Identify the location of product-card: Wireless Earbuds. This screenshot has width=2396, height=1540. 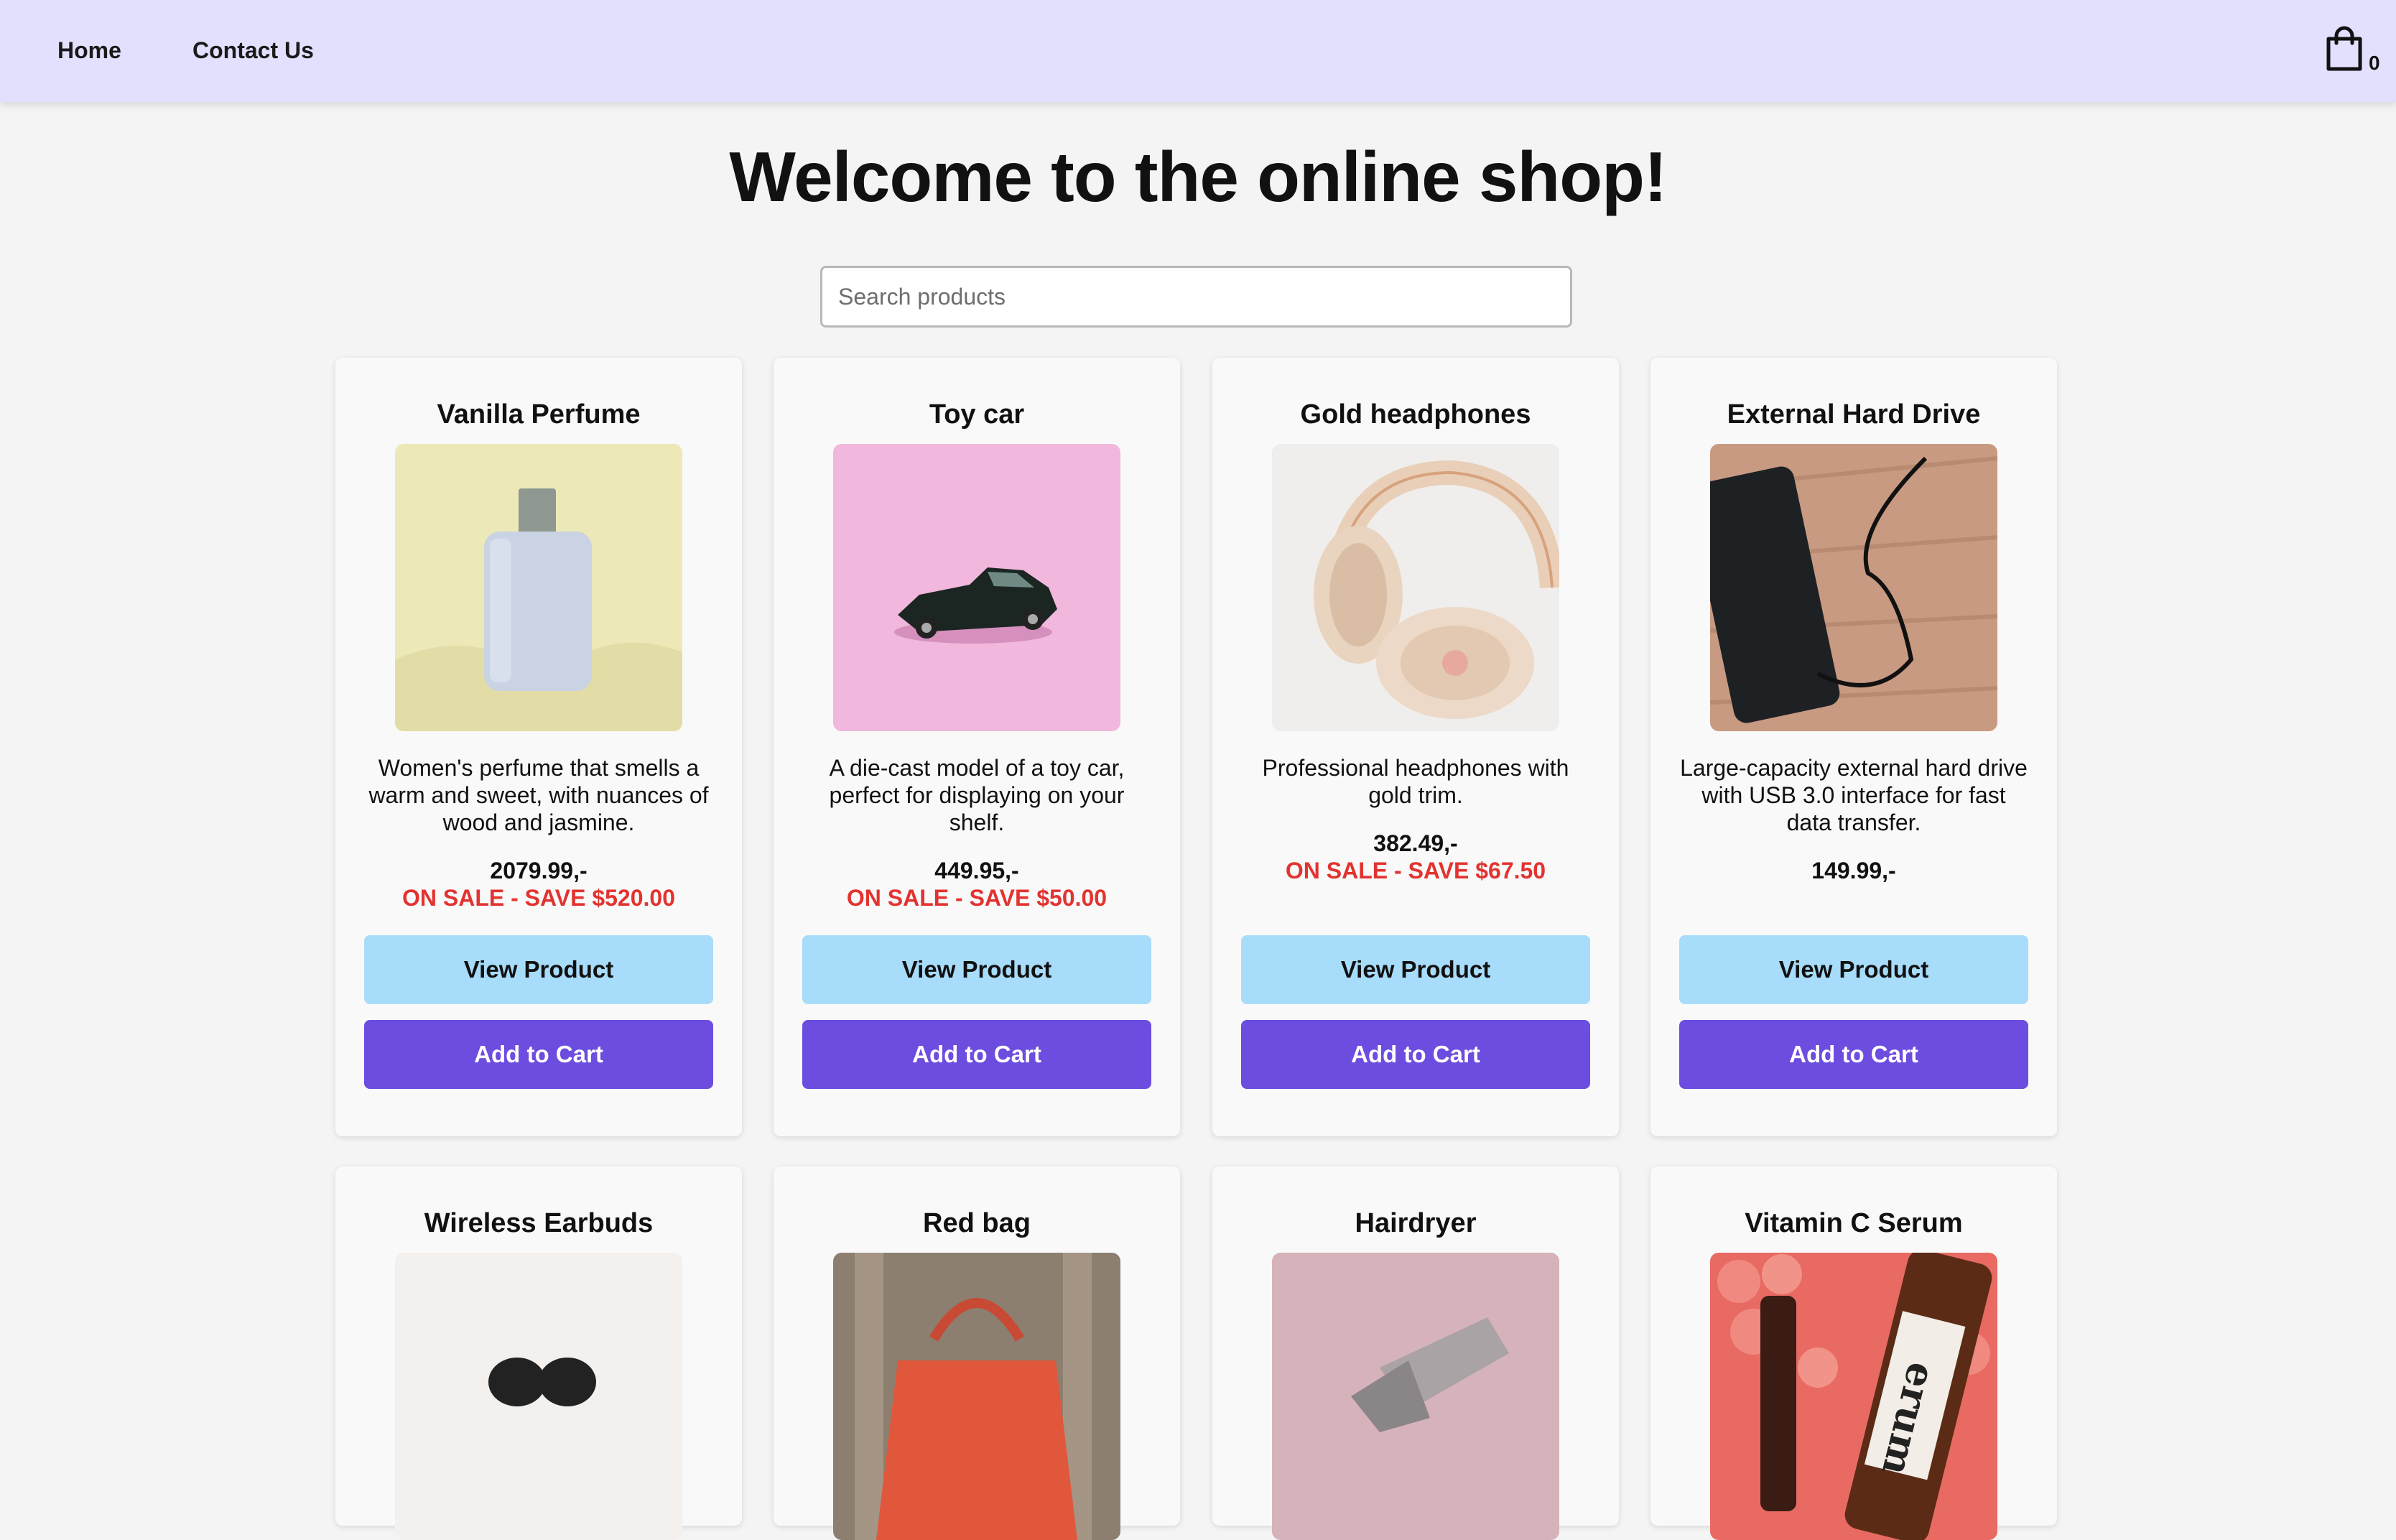
(538, 1353).